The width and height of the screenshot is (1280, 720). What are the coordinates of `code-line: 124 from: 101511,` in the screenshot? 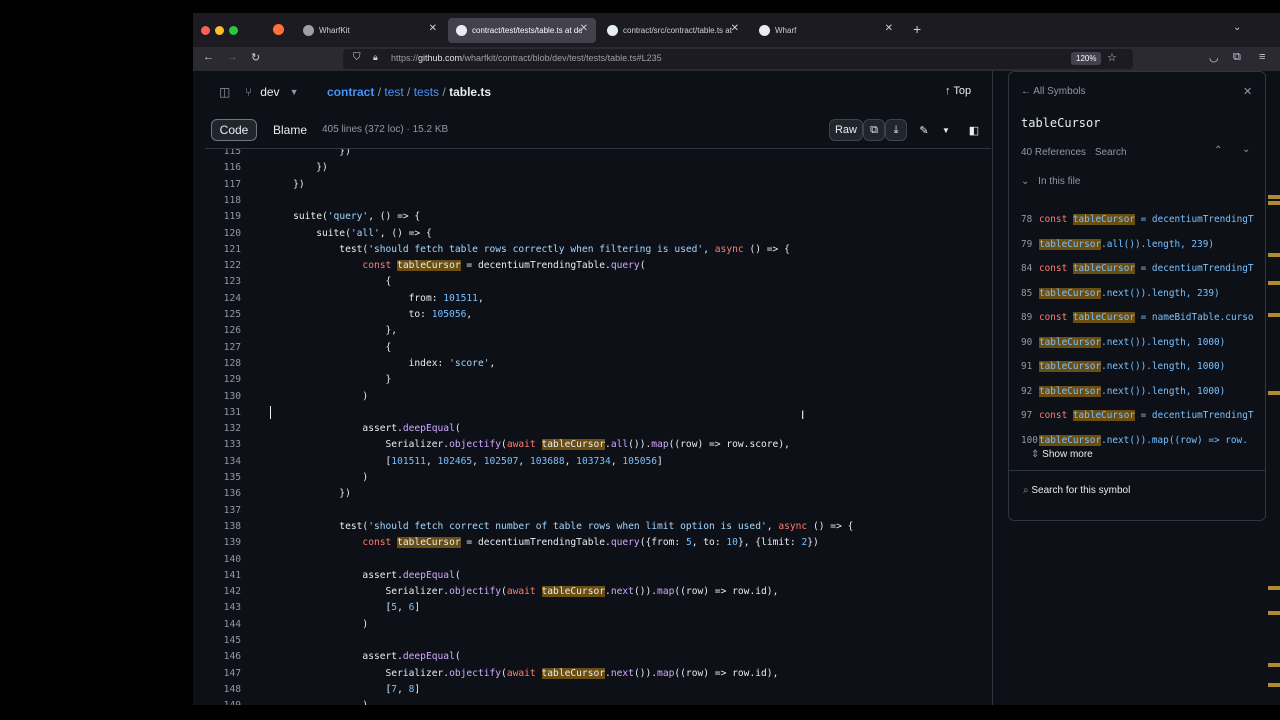 It's located at (598, 300).